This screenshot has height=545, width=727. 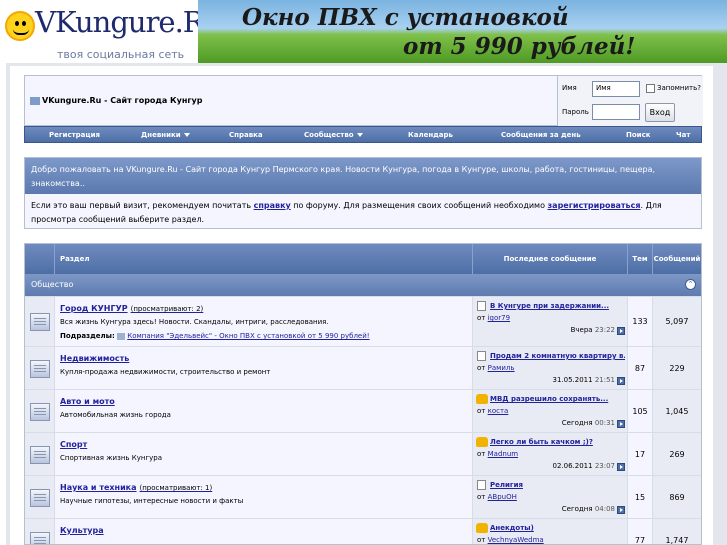 I want to click on threads-cell: 77, so click(x=640, y=531).